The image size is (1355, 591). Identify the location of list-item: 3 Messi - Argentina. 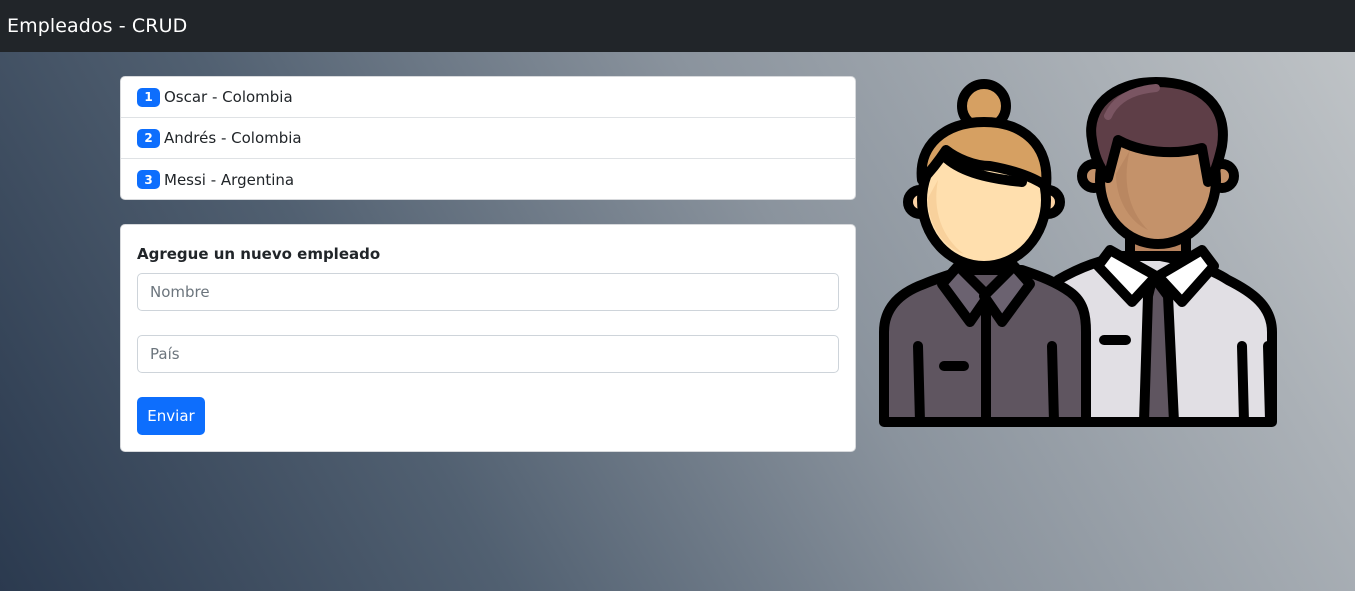
(488, 179).